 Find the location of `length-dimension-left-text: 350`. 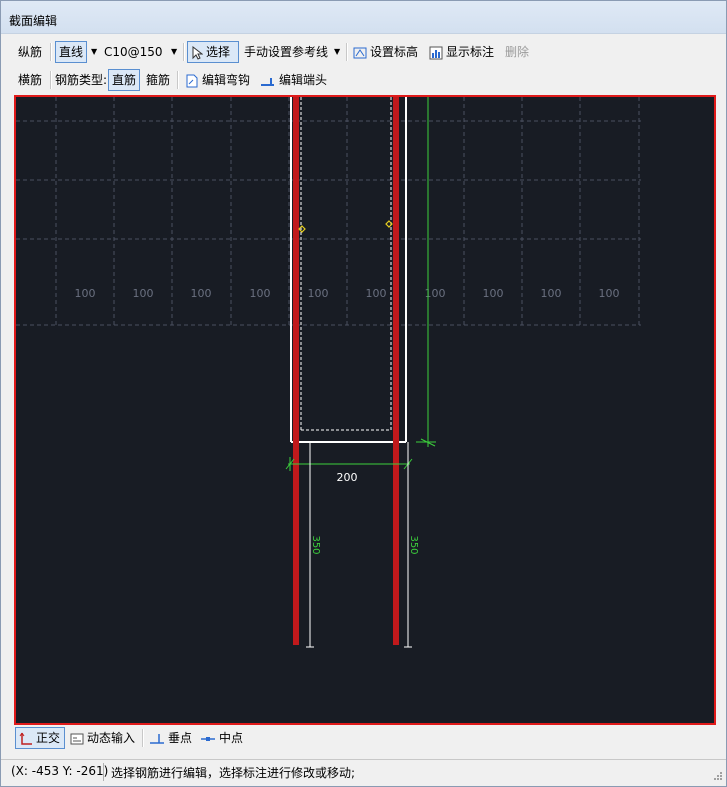

length-dimension-left-text: 350 is located at coordinates (315, 544).